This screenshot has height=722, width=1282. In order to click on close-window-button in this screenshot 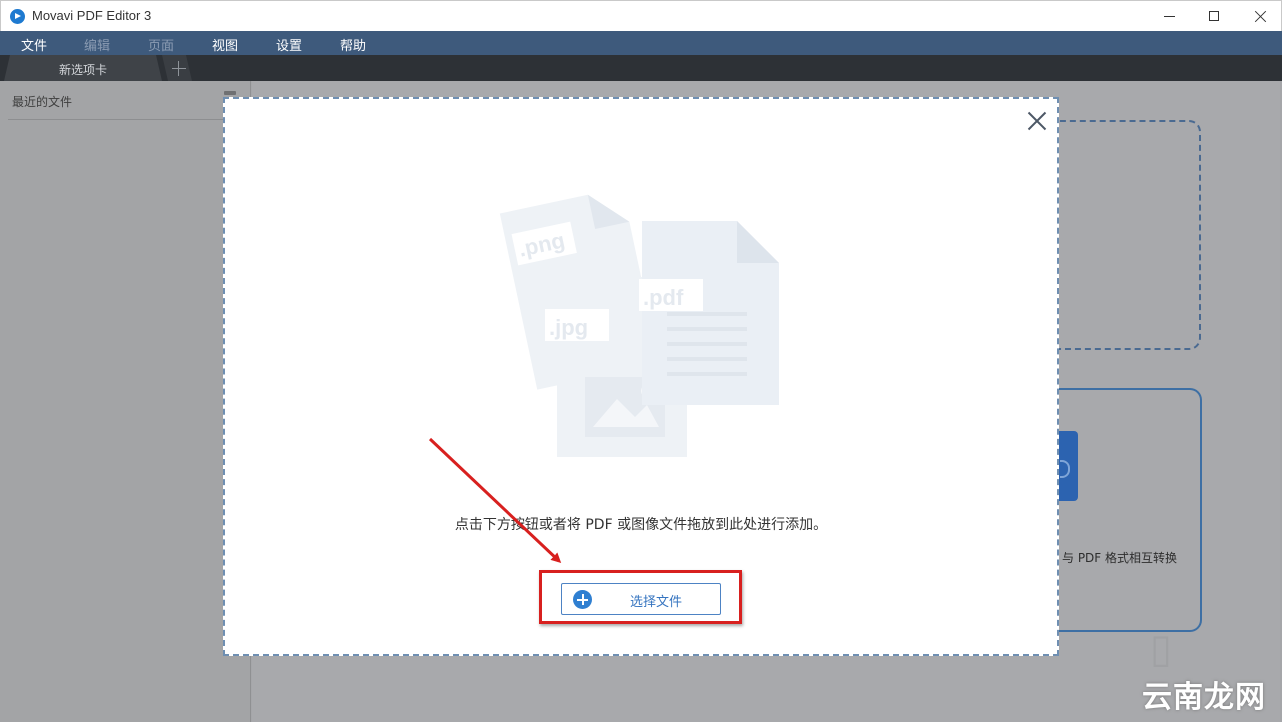, I will do `click(1259, 16)`.